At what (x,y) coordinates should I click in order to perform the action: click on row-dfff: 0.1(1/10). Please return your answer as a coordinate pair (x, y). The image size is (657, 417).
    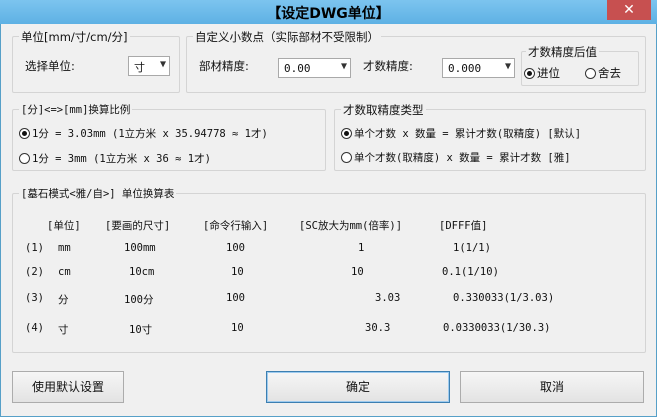
    Looking at the image, I should click on (470, 272).